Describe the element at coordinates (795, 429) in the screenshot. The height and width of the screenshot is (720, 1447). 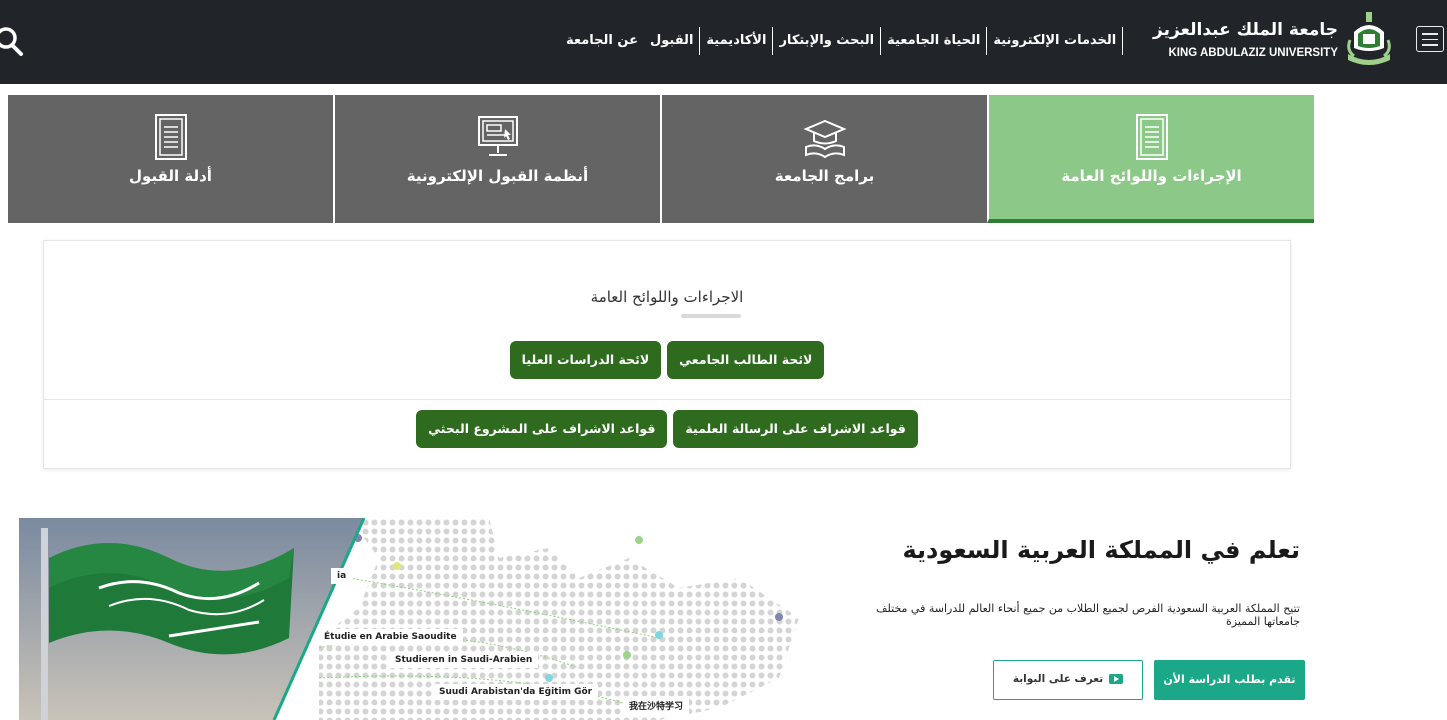
I see `thesis-supervision-rules-button: قواعد الاشراف على الرسالة العلمية` at that location.